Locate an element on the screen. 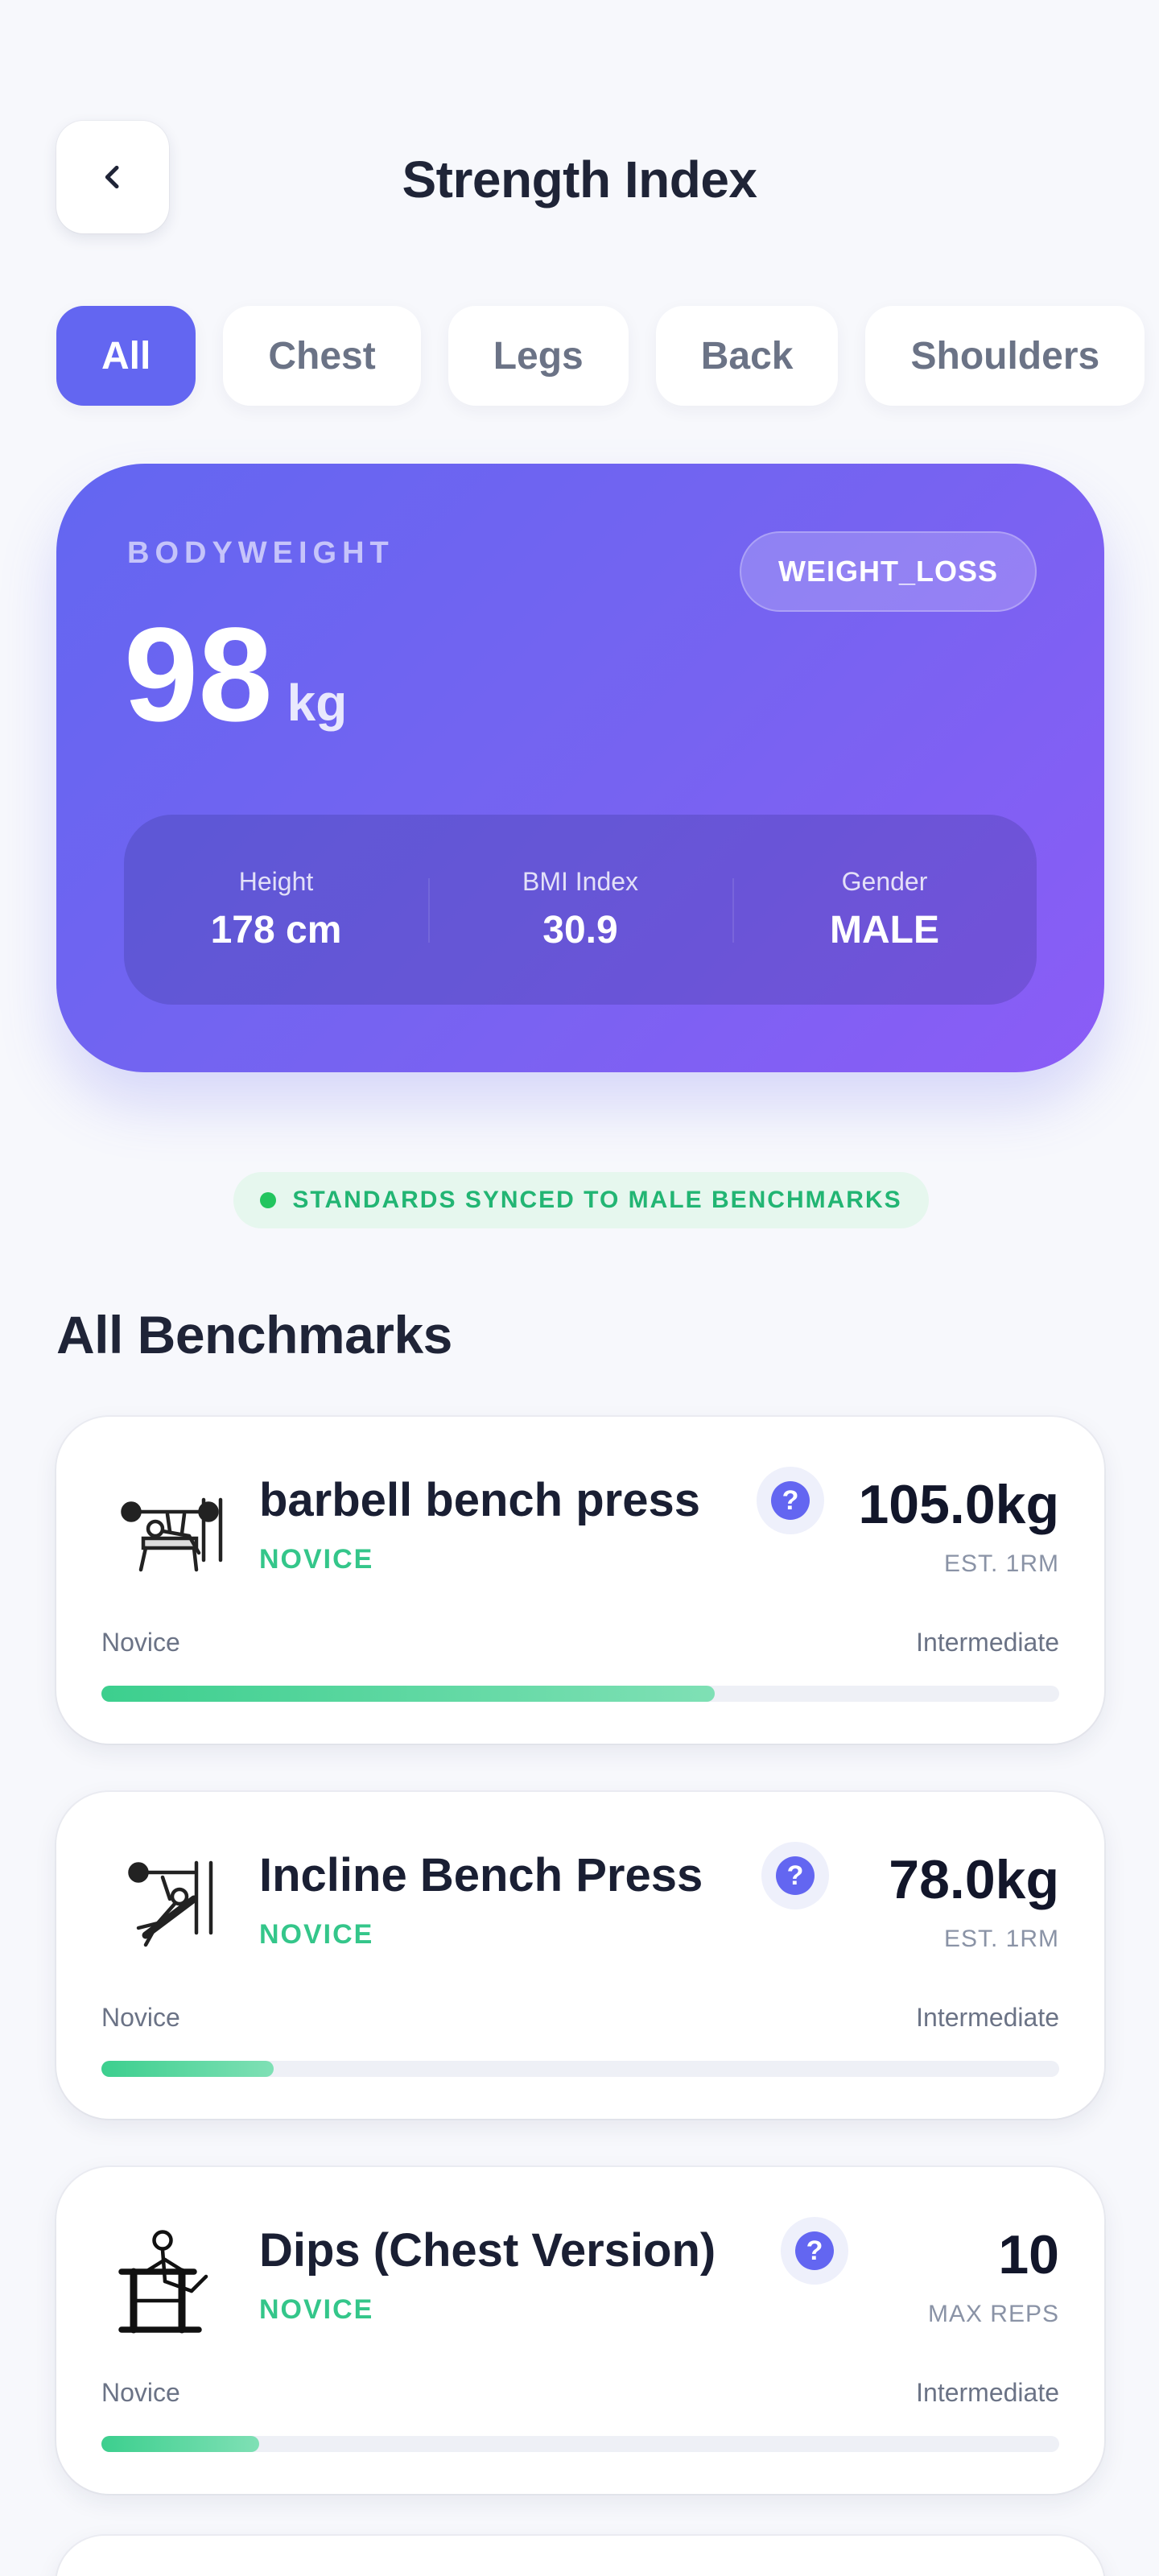 The height and width of the screenshot is (2576, 1159). benchmark-value-label: MAX REPS is located at coordinates (993, 2314).